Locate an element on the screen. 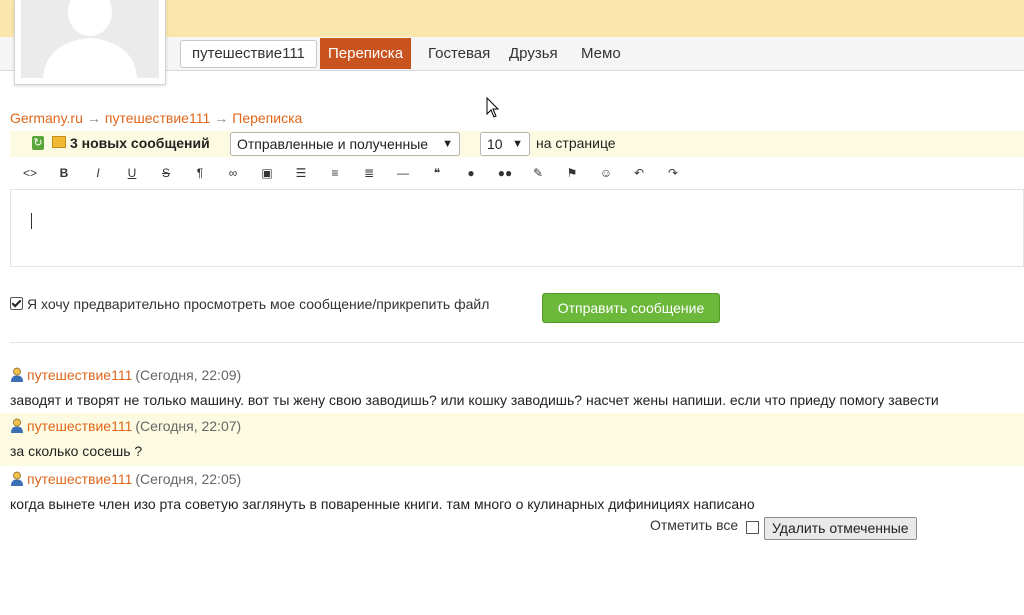 The width and height of the screenshot is (1024, 615). new-mail-icon is located at coordinates (59, 142).